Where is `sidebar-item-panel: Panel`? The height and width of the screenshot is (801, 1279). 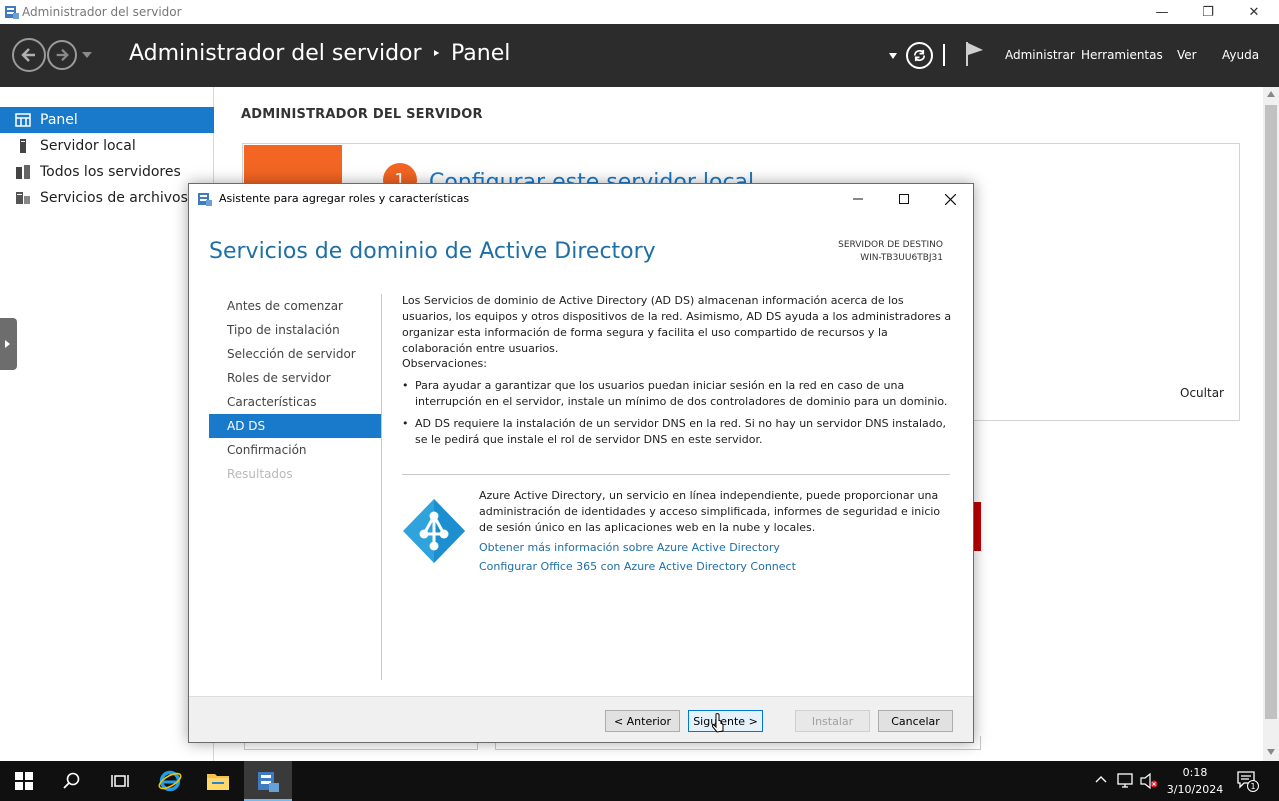
sidebar-item-panel: Panel is located at coordinates (107, 120).